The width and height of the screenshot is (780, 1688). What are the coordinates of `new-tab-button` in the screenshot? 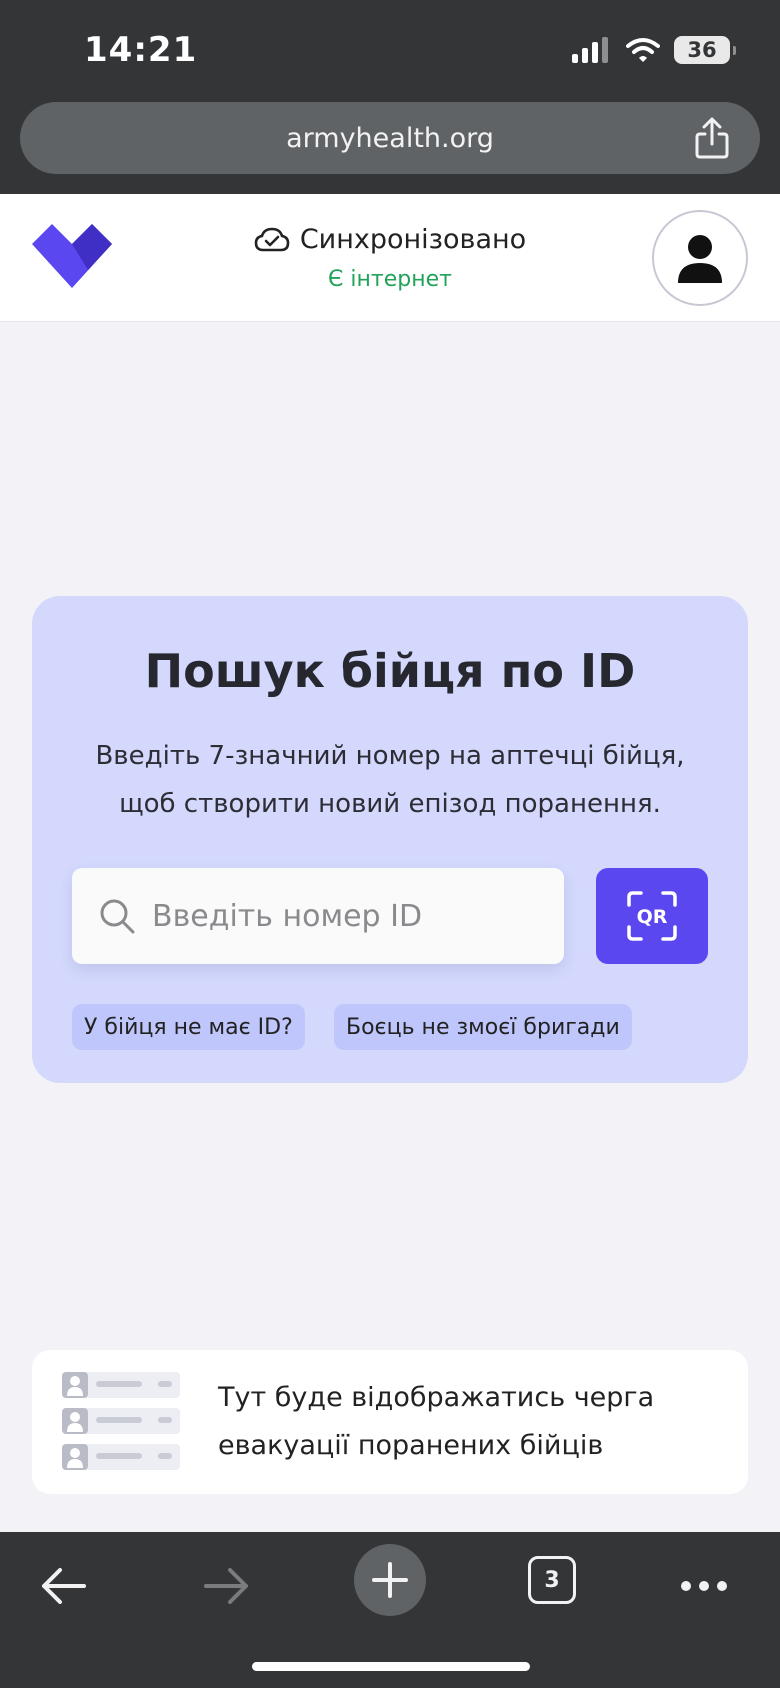 It's located at (390, 1580).